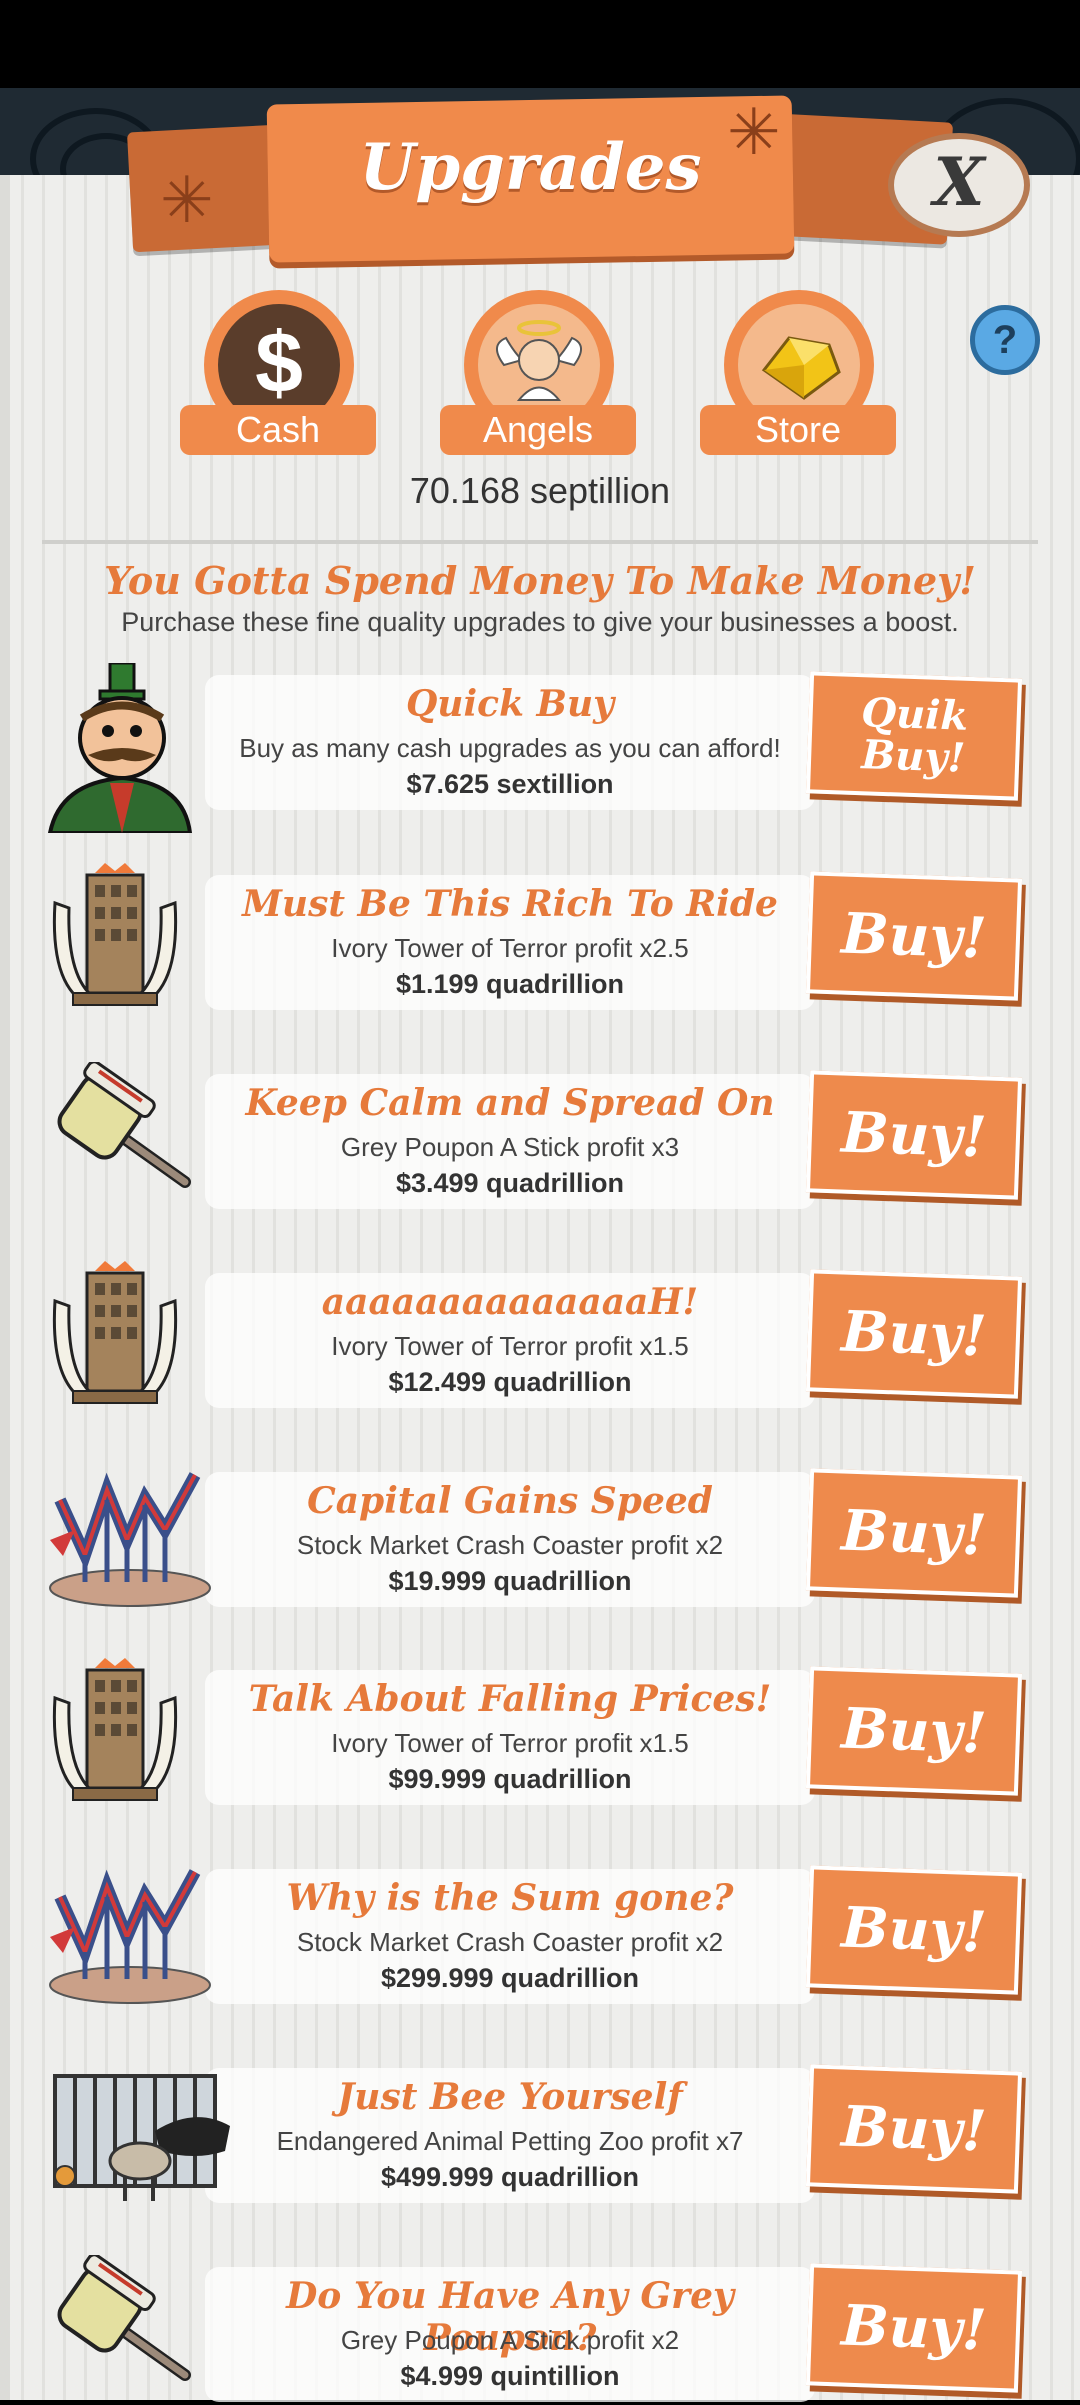 Image resolution: width=1080 pixels, height=2405 pixels. Describe the element at coordinates (510, 1183) in the screenshot. I see `upgrade-price: $3.499 quadrillion` at that location.